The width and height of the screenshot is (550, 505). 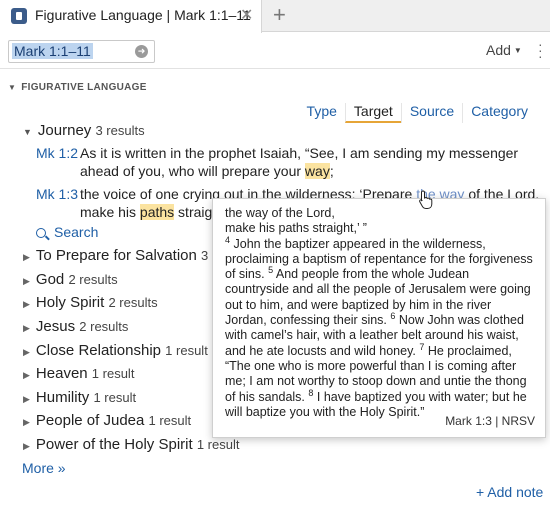 What do you see at coordinates (57, 194) in the screenshot?
I see `verse-ref-link: Mk 1:3` at bounding box center [57, 194].